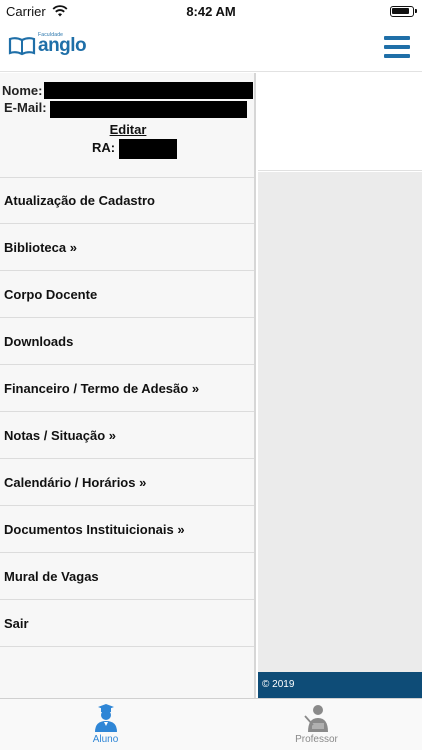 The width and height of the screenshot is (422, 750). I want to click on clock: 8:42 AM, so click(211, 11).